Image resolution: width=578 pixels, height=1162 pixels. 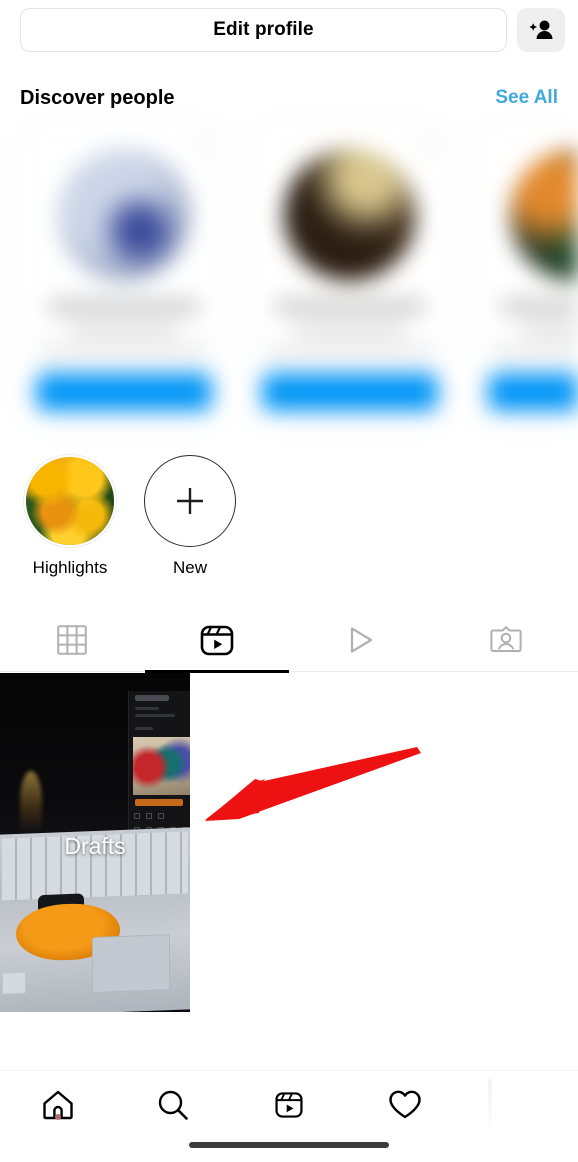 What do you see at coordinates (58, 1105) in the screenshot?
I see `nav-home` at bounding box center [58, 1105].